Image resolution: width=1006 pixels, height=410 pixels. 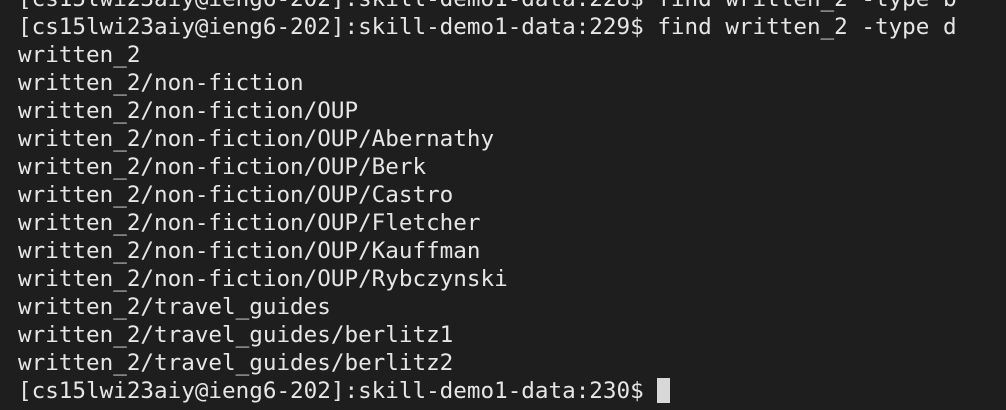 I want to click on terminal-output-line: written_2/non-fiction/OUP, so click(x=188, y=111).